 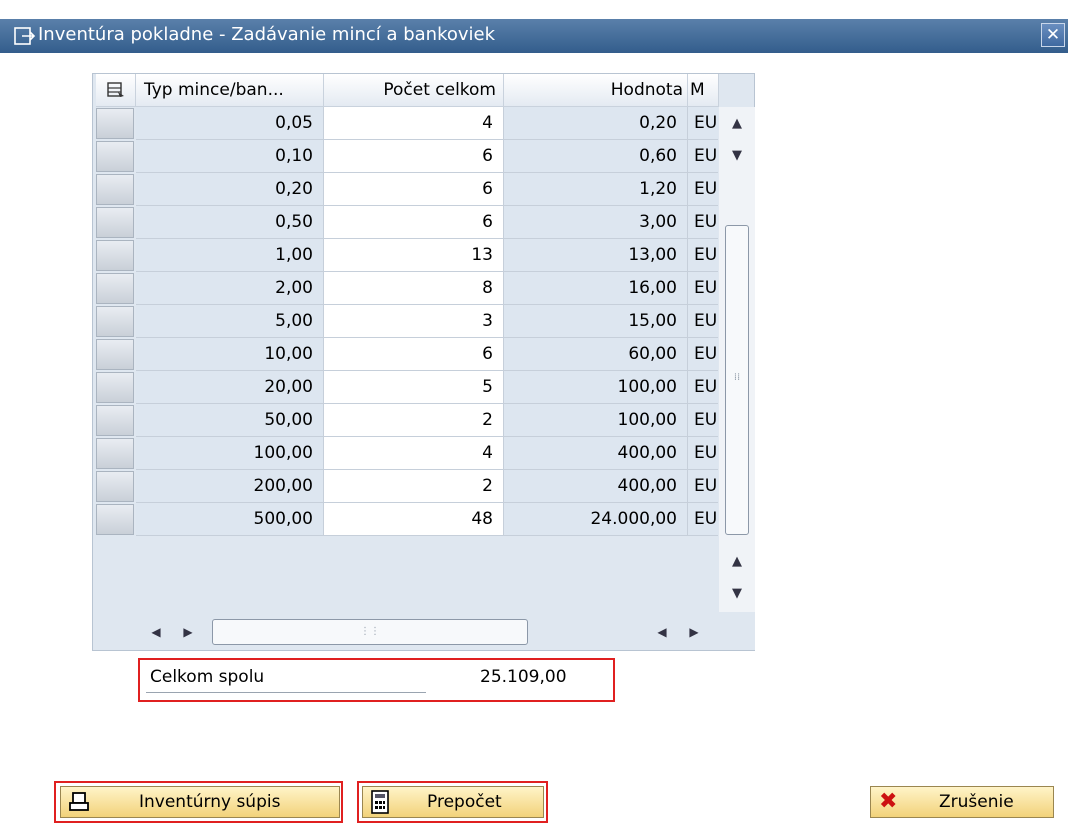 I want to click on inventory-list-label: Inventúrny súpis, so click(x=210, y=802).